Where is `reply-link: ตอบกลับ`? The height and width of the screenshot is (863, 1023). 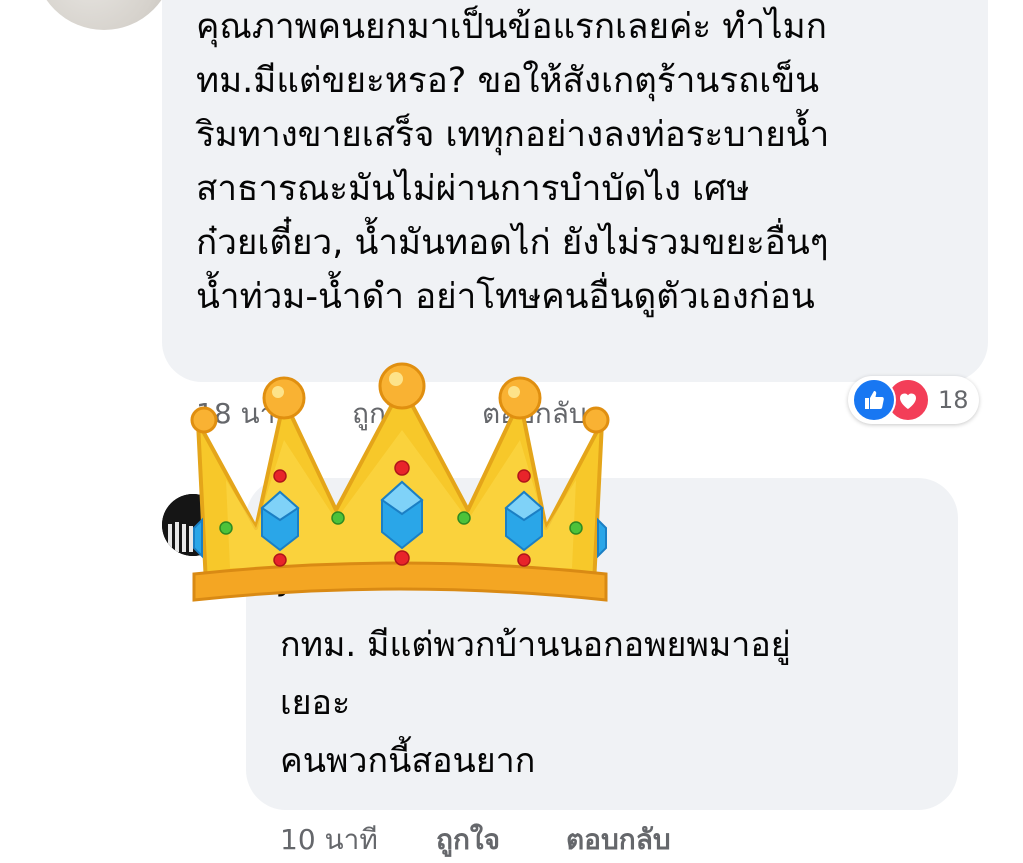 reply-link: ตอบกลับ is located at coordinates (618, 840).